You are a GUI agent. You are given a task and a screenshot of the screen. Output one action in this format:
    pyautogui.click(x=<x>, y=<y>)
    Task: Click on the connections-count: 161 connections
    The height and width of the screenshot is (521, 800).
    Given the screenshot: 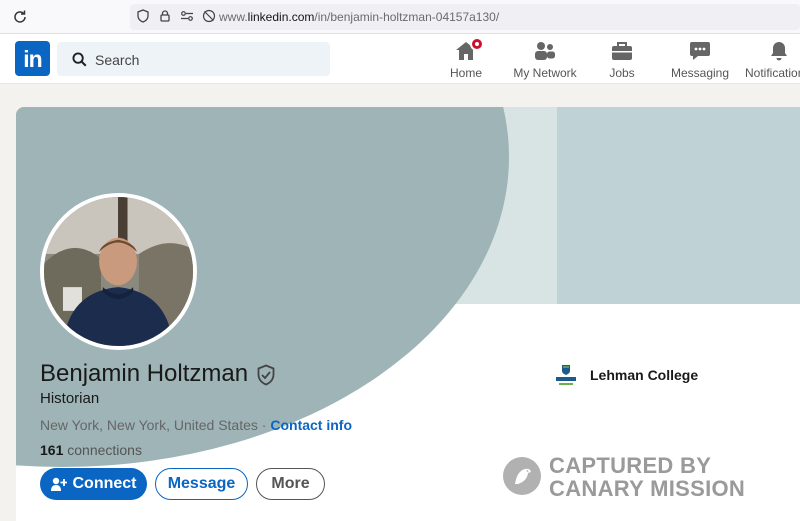 What is the action you would take?
    pyautogui.click(x=91, y=450)
    